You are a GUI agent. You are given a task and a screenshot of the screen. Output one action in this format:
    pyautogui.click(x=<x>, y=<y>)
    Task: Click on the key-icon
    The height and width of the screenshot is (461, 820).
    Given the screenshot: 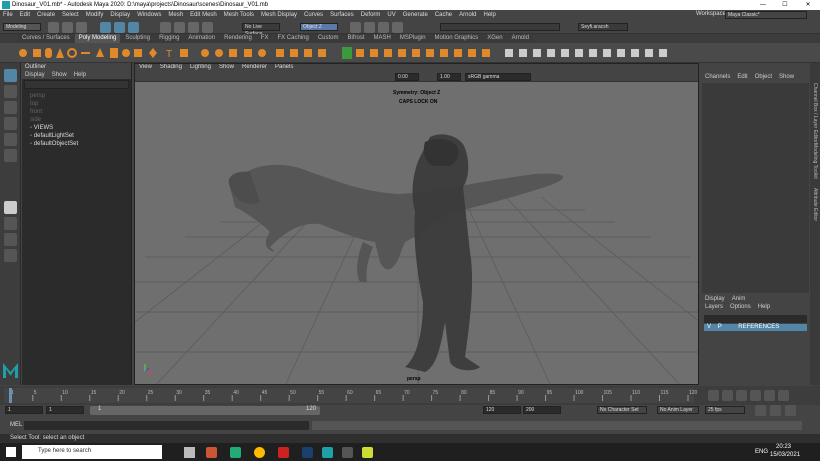 What is the action you would take?
    pyautogui.click(x=760, y=410)
    